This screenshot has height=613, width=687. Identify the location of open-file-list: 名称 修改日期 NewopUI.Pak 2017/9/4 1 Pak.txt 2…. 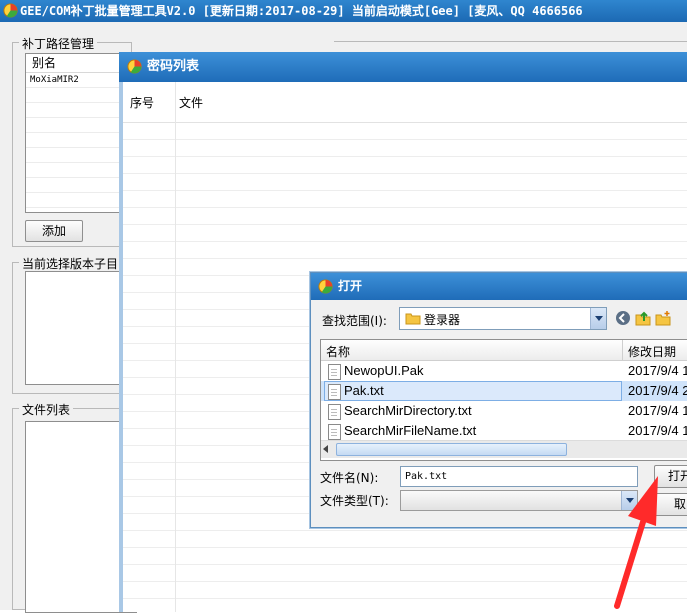
(503, 400).